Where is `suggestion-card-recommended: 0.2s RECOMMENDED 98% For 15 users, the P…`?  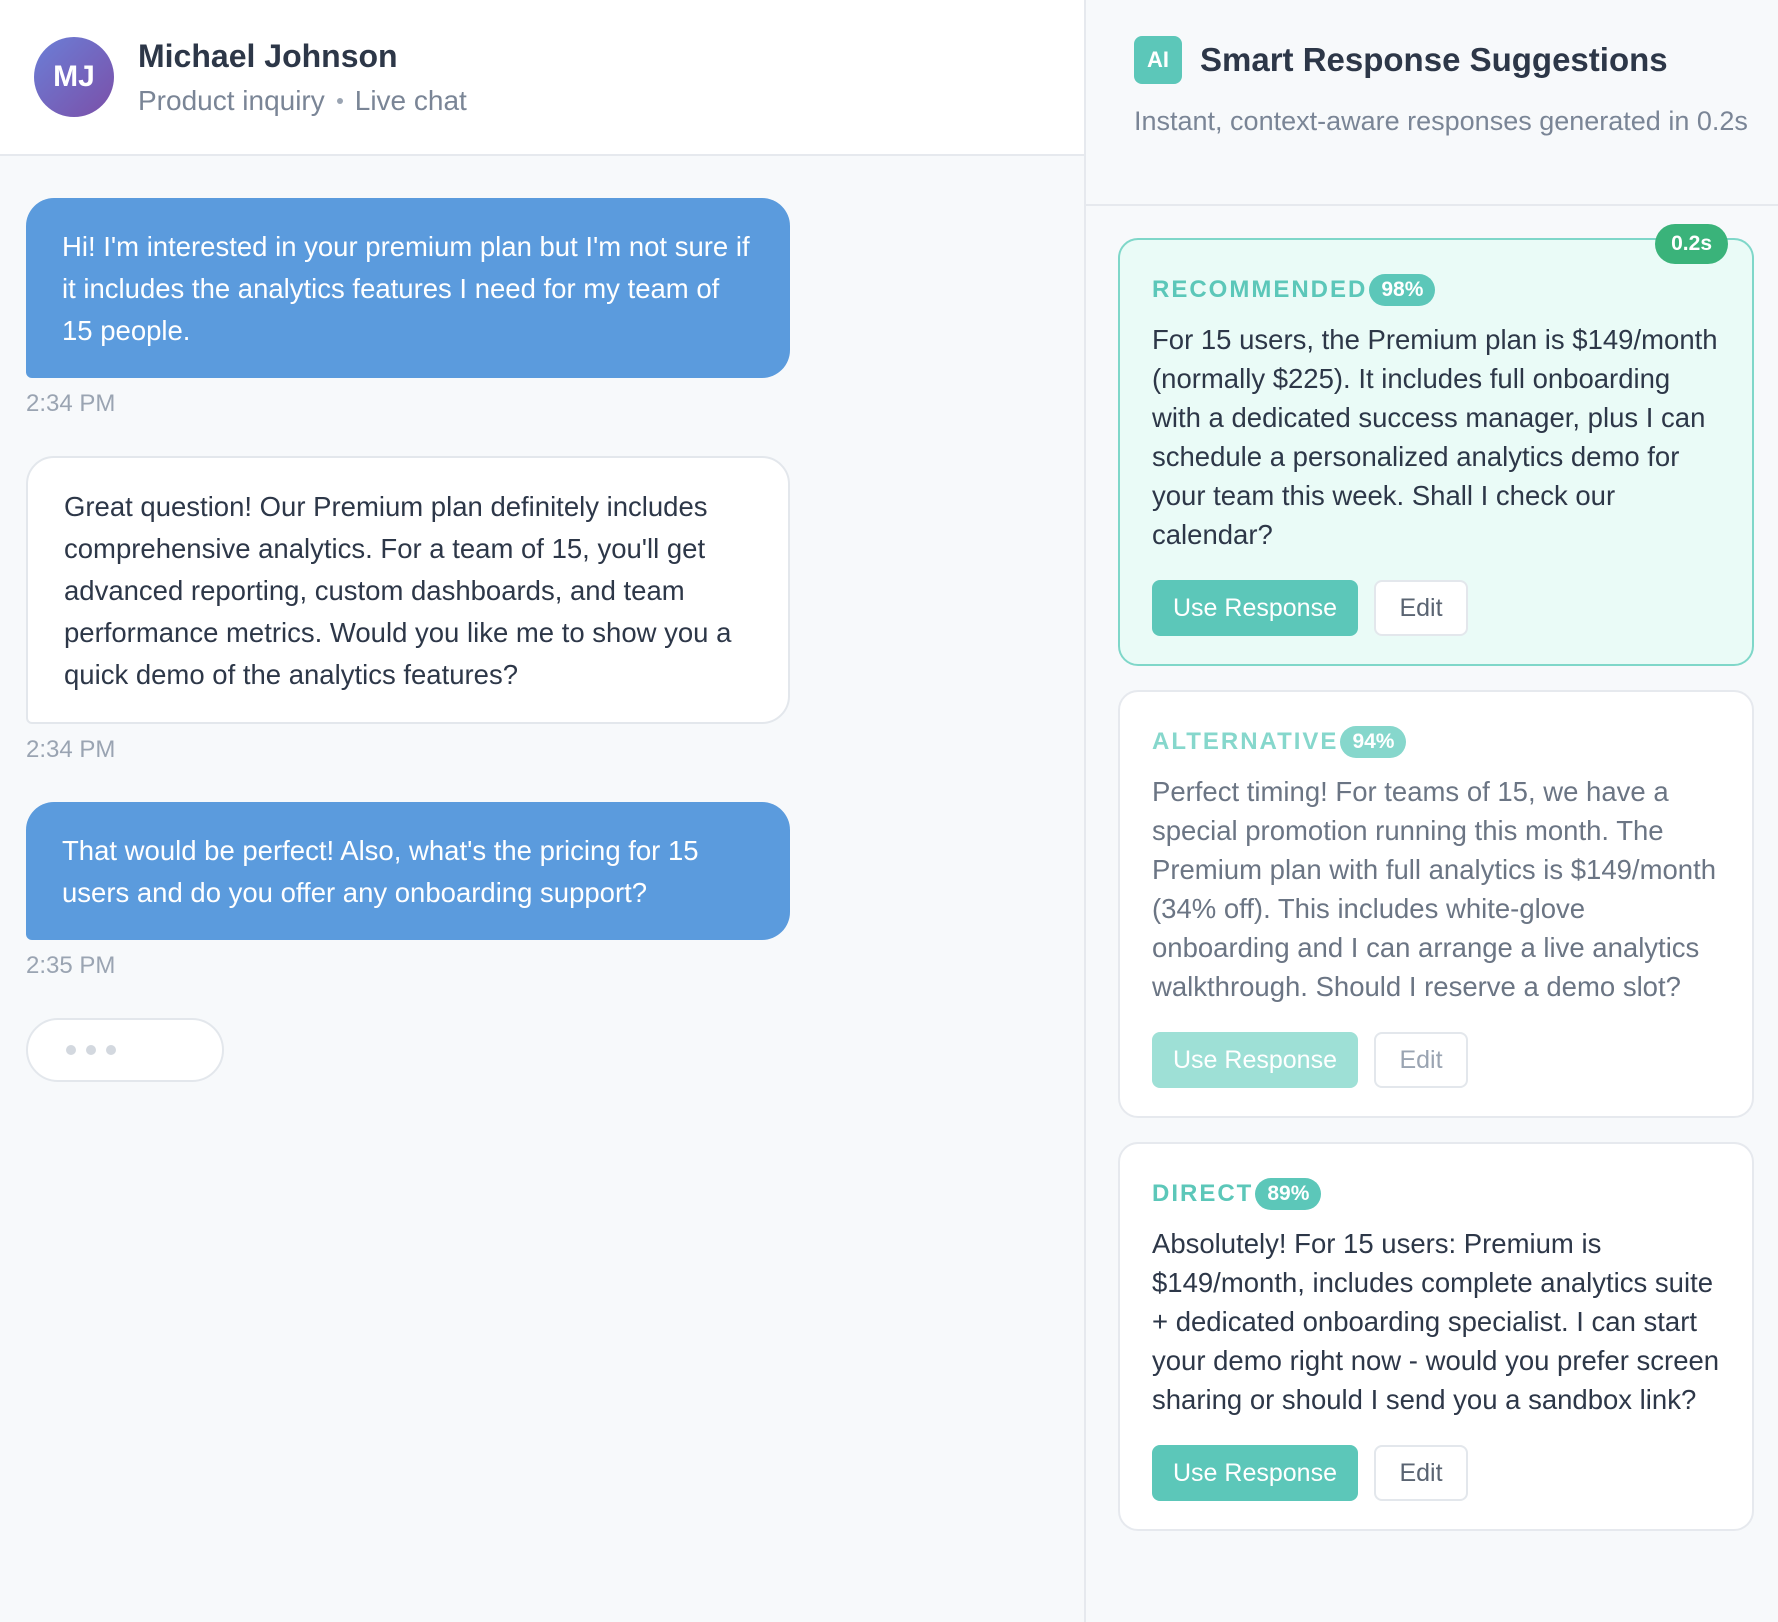 suggestion-card-recommended: 0.2s RECOMMENDED 98% For 15 users, the P… is located at coordinates (1436, 445).